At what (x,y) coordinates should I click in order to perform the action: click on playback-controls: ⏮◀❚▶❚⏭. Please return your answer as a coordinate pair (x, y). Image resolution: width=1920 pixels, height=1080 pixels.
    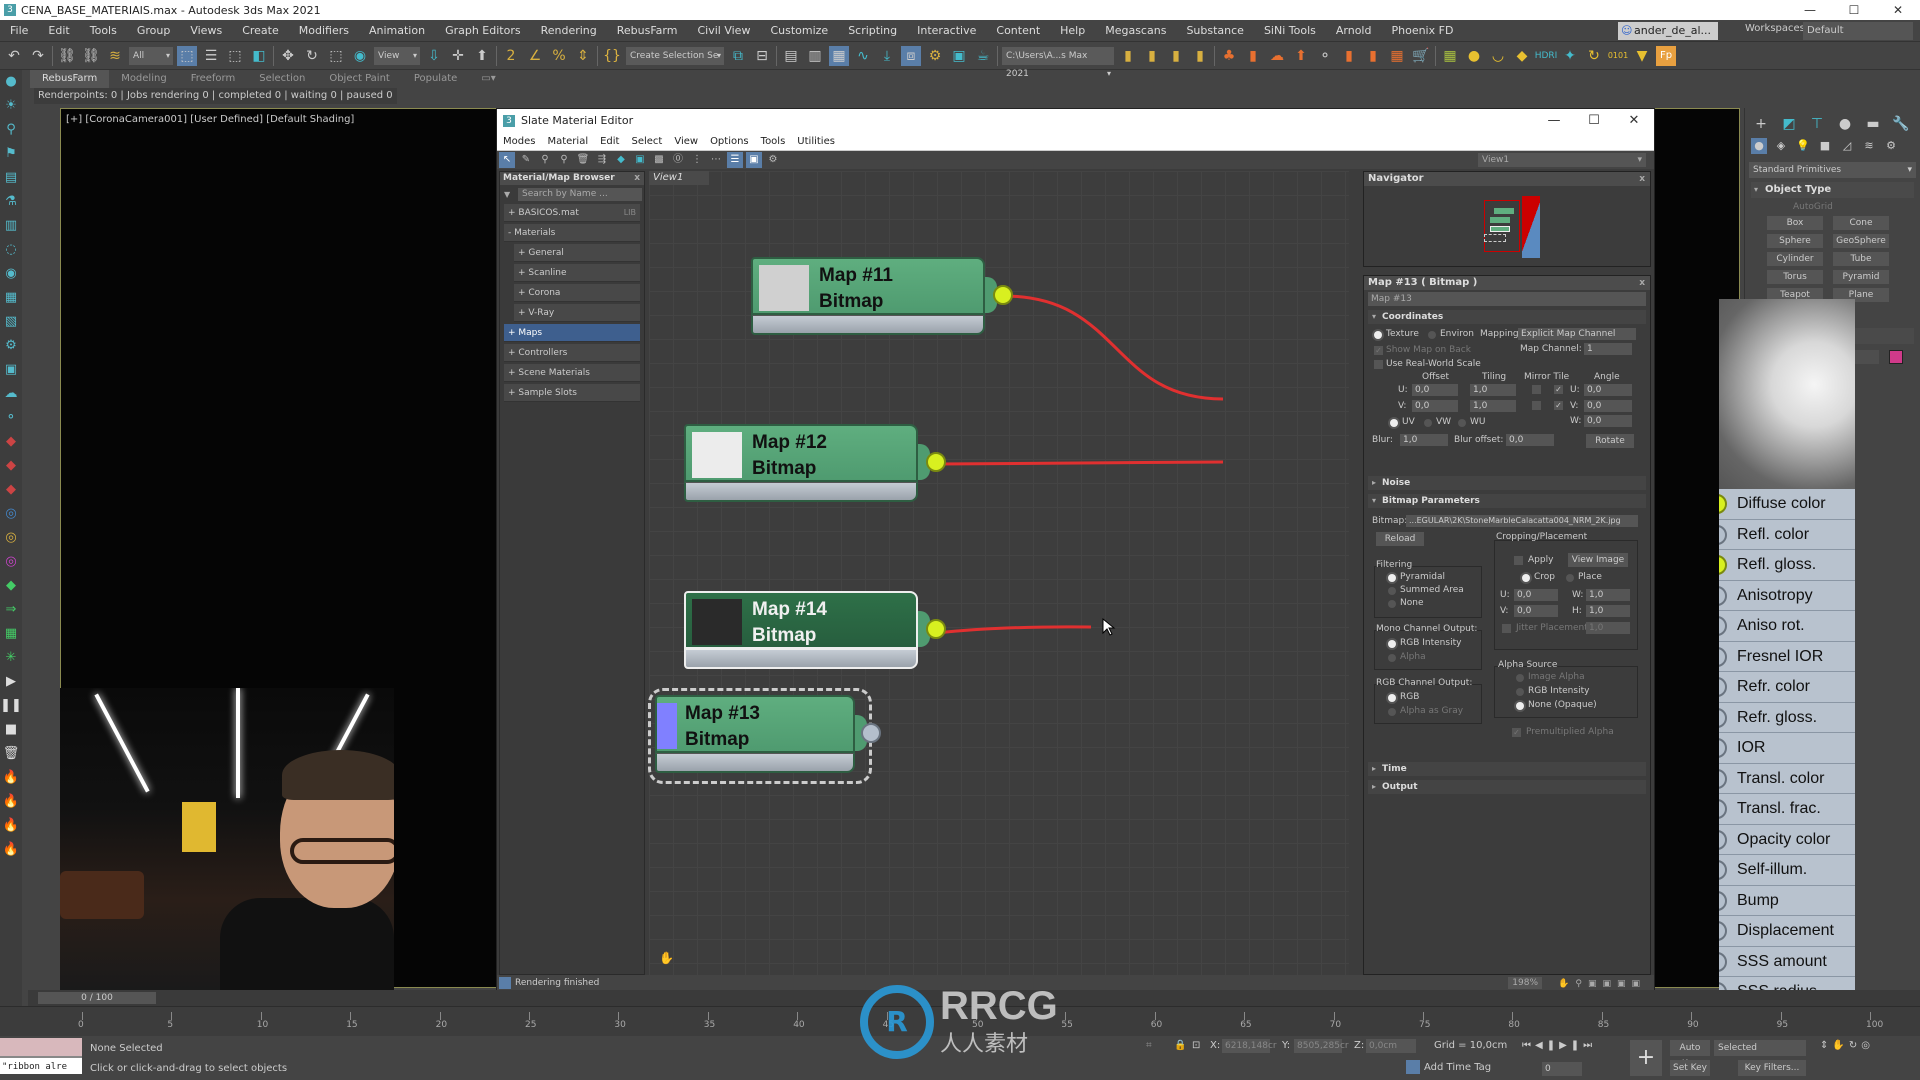
    Looking at the image, I should click on (1559, 1045).